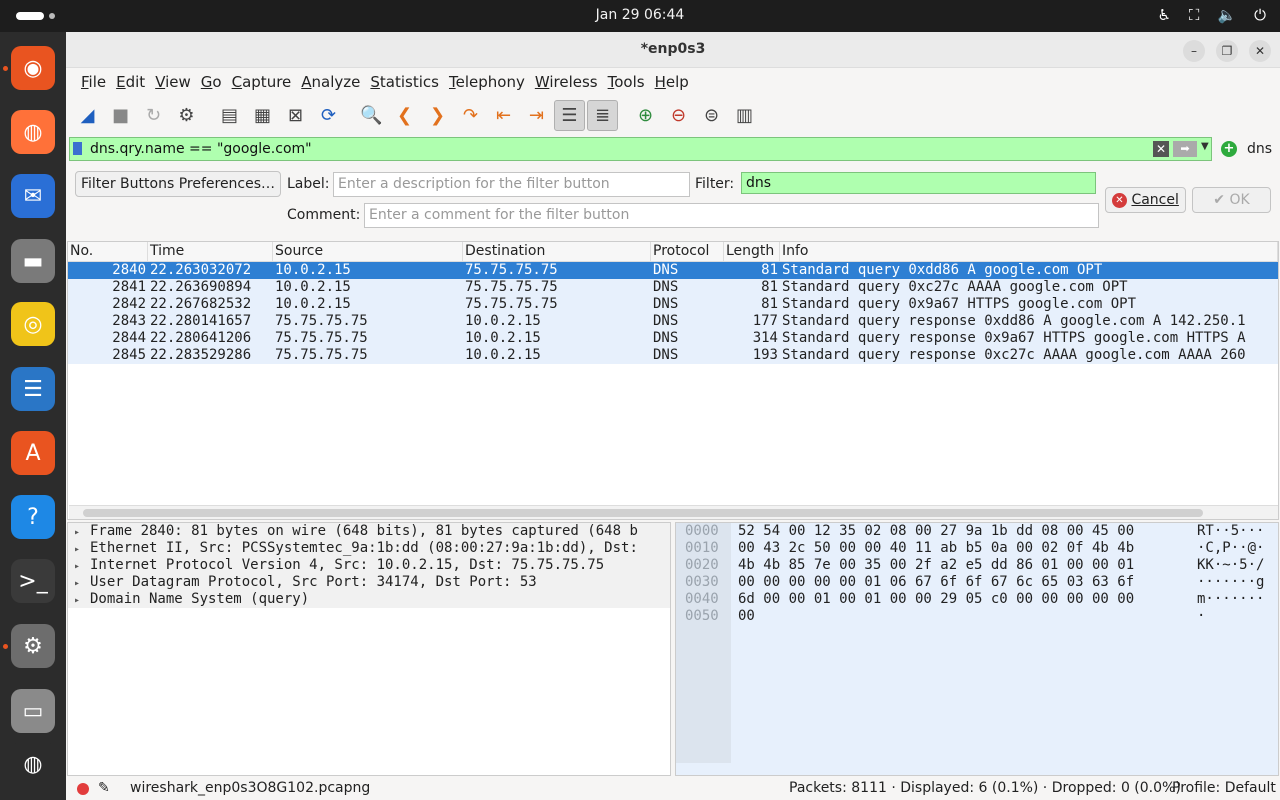 The width and height of the screenshot is (1280, 800). What do you see at coordinates (33, 581) in the screenshot?
I see `dock-terminal-icon: >_` at bounding box center [33, 581].